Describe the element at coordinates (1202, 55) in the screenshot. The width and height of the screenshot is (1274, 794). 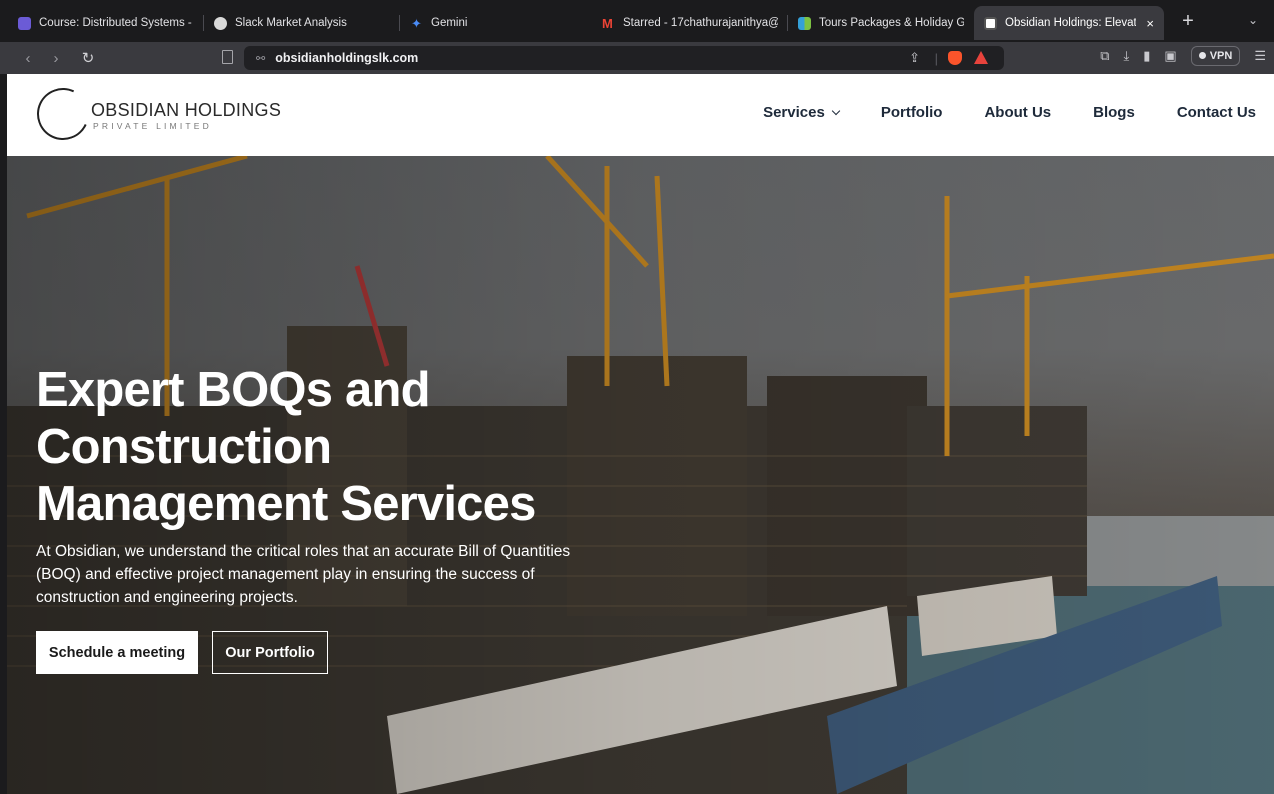
I see `vpn-status-icon` at that location.